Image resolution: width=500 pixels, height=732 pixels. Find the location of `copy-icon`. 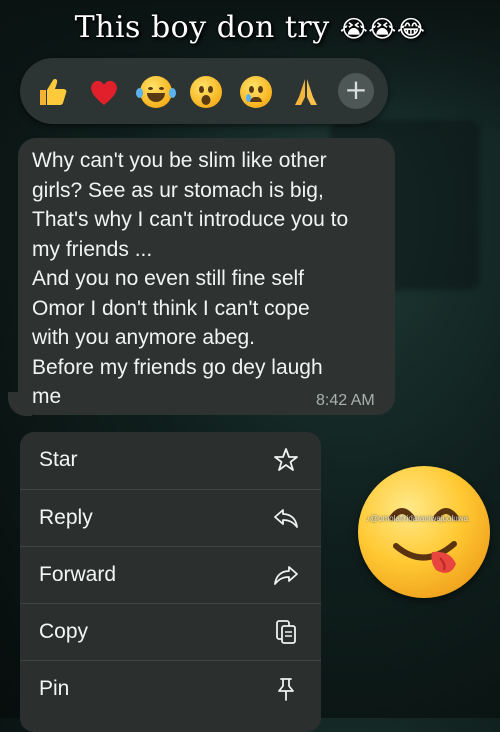

copy-icon is located at coordinates (286, 632).